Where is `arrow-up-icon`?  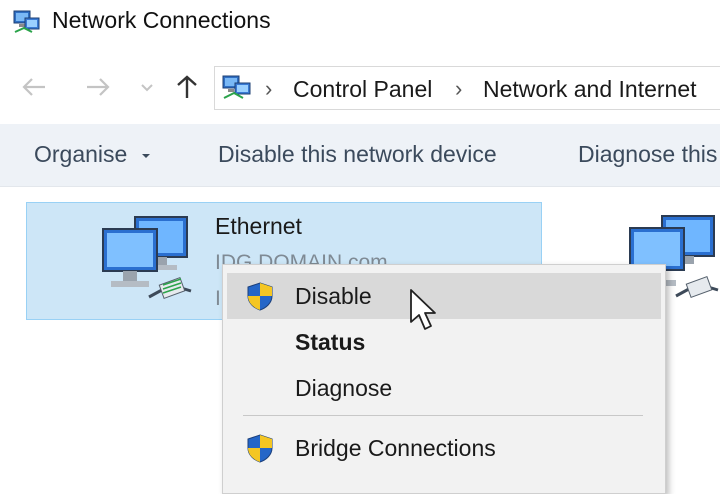
arrow-up-icon is located at coordinates (187, 86).